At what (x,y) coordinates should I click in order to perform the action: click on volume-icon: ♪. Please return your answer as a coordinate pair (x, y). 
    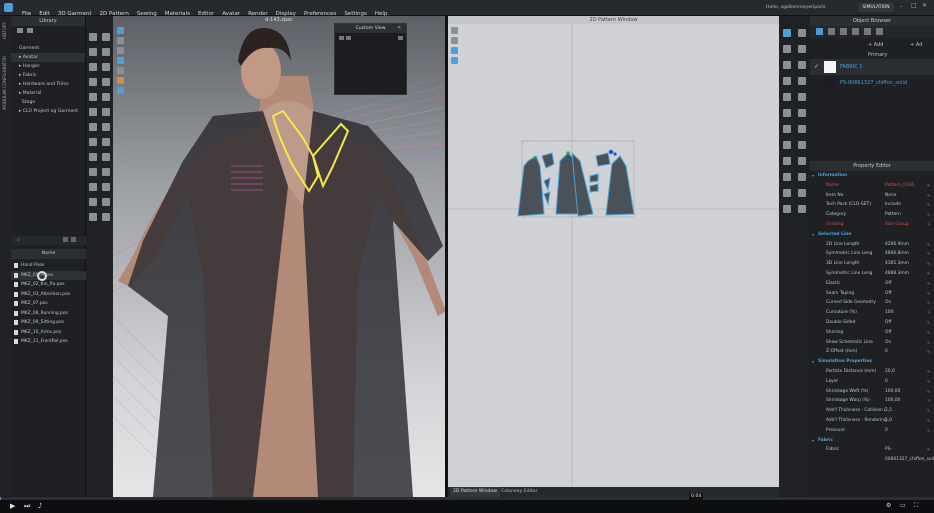
    Looking at the image, I should click on (40, 506).